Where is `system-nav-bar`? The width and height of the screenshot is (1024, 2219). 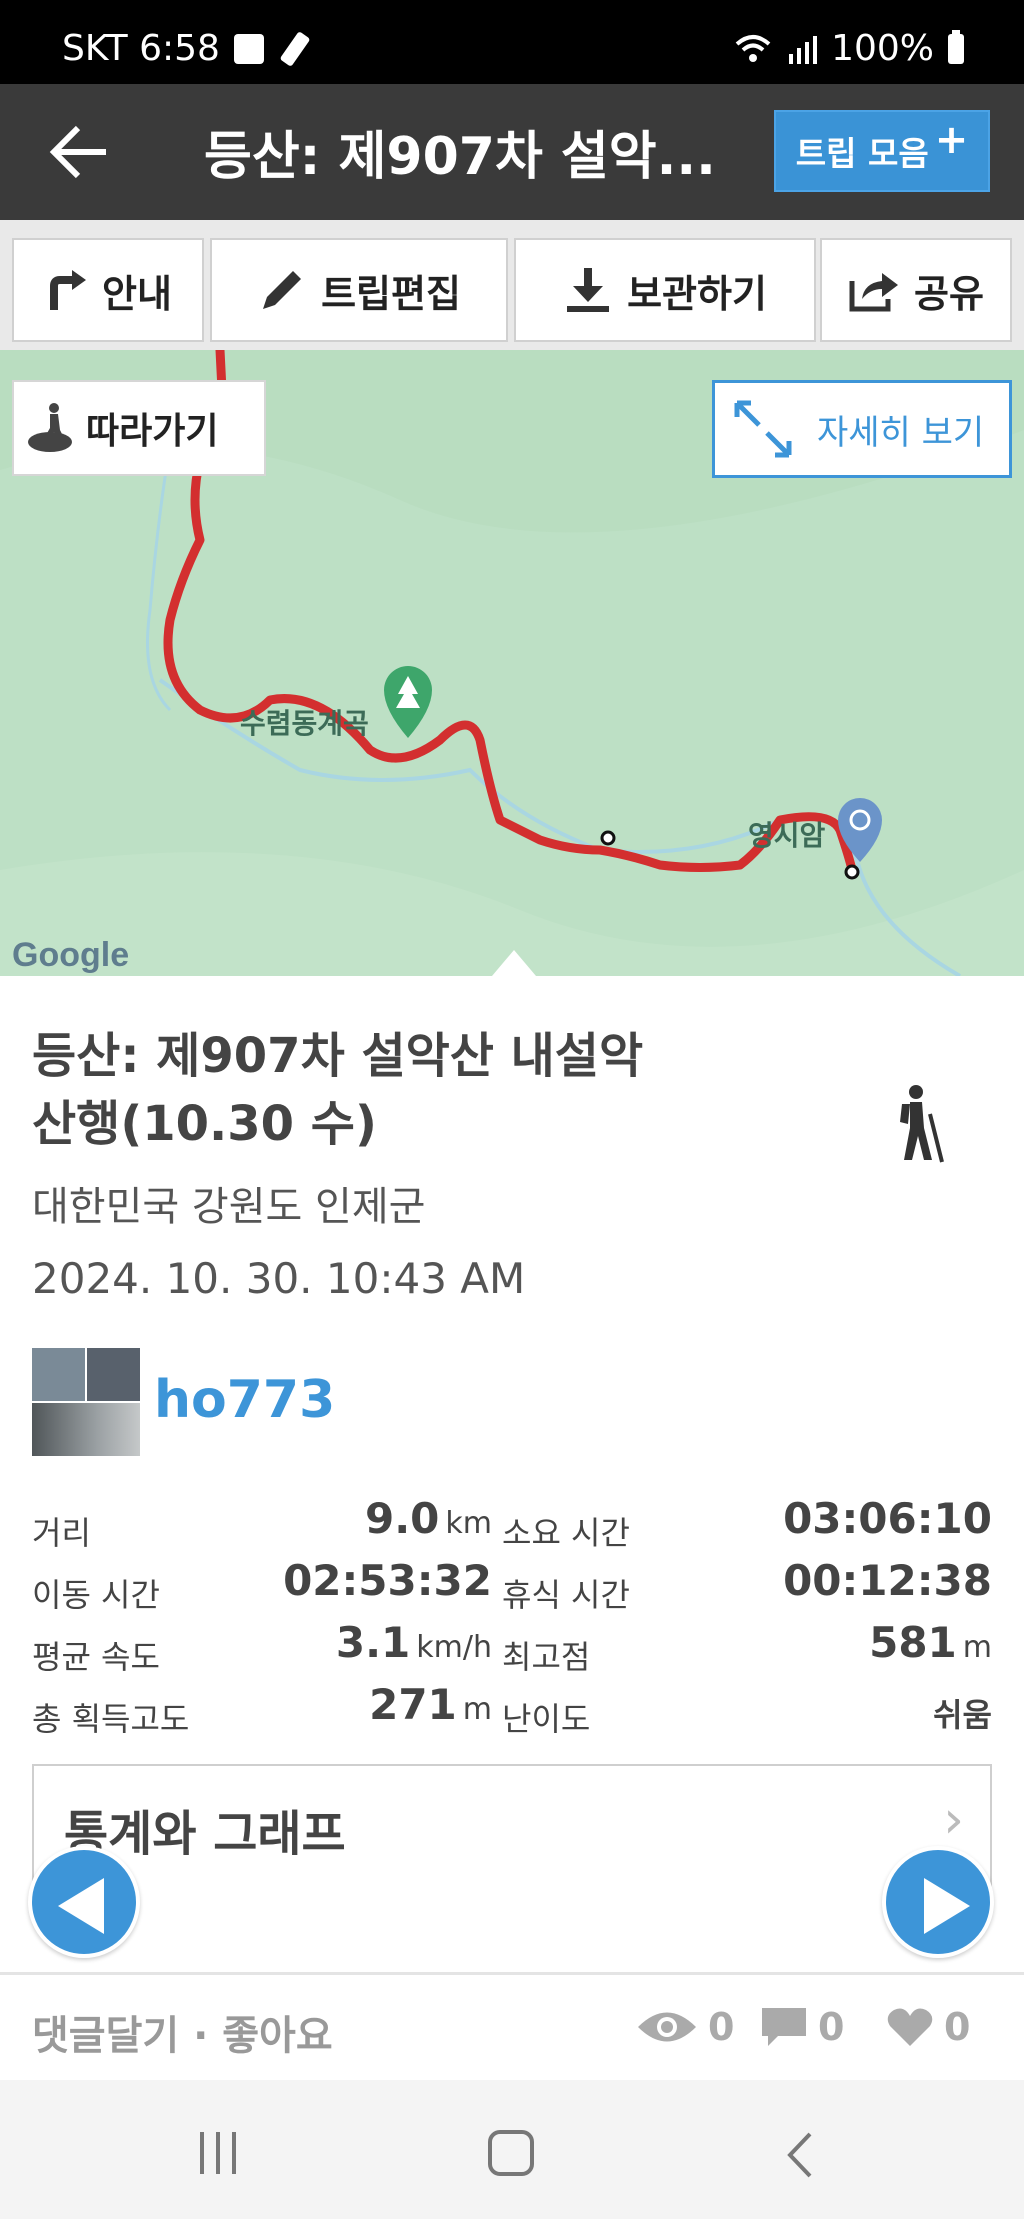 system-nav-bar is located at coordinates (512, 2149).